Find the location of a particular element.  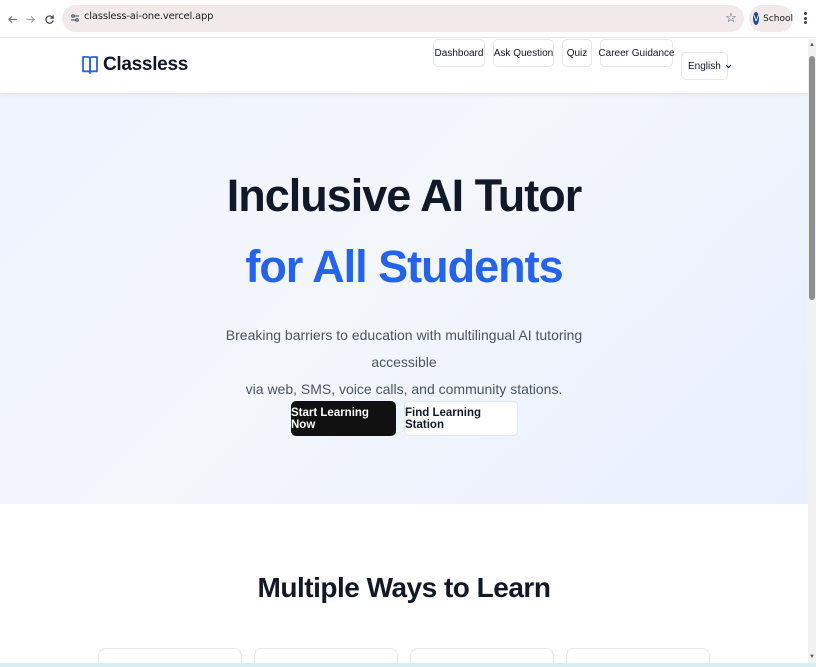

scroll-up-arrow-icon: ▲ is located at coordinates (812, 45).